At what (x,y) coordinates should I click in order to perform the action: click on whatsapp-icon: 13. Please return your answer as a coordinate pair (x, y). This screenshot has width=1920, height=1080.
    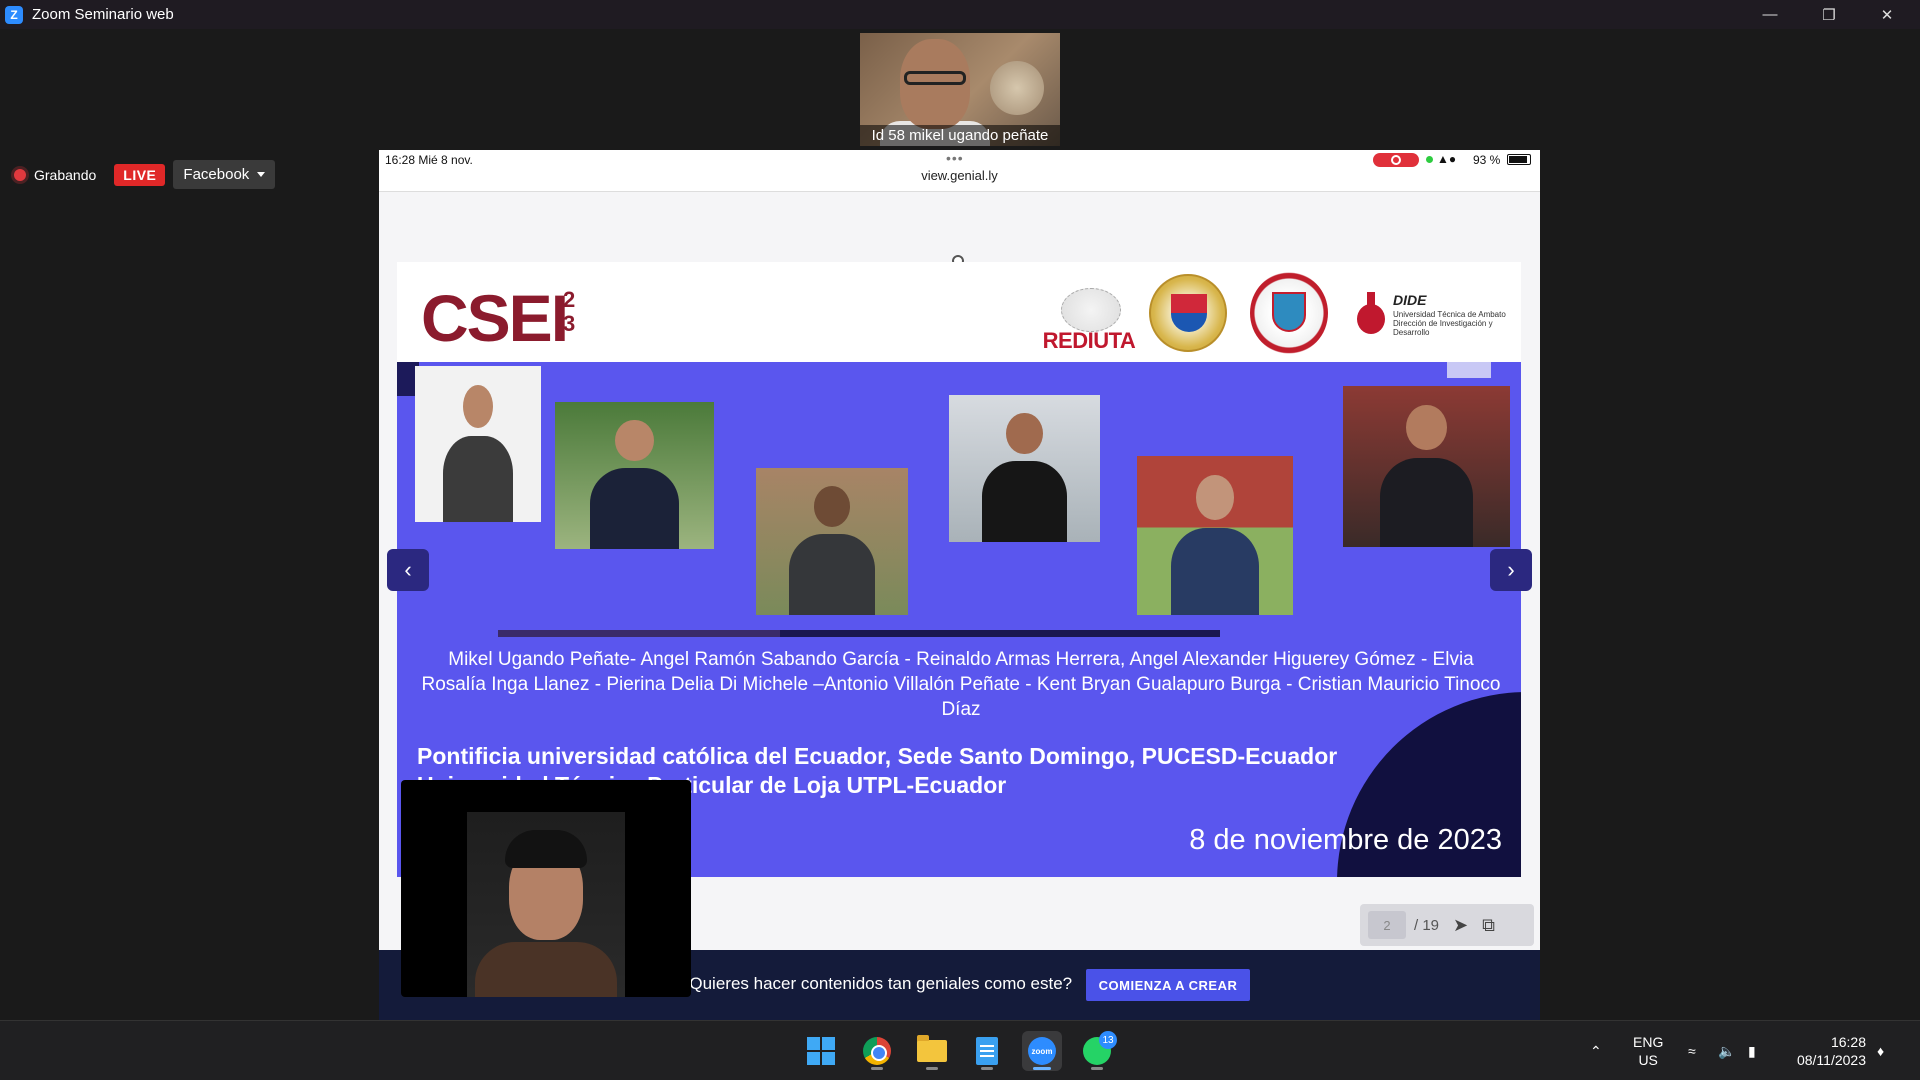
    Looking at the image, I should click on (1097, 1051).